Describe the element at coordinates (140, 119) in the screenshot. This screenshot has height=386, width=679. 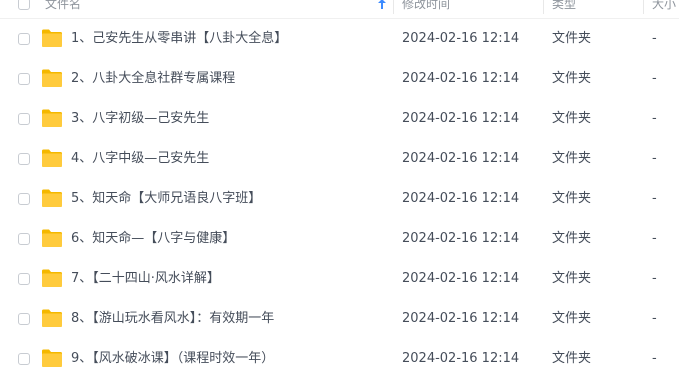
I see `file-name: 3、八字初级—己安先生` at that location.